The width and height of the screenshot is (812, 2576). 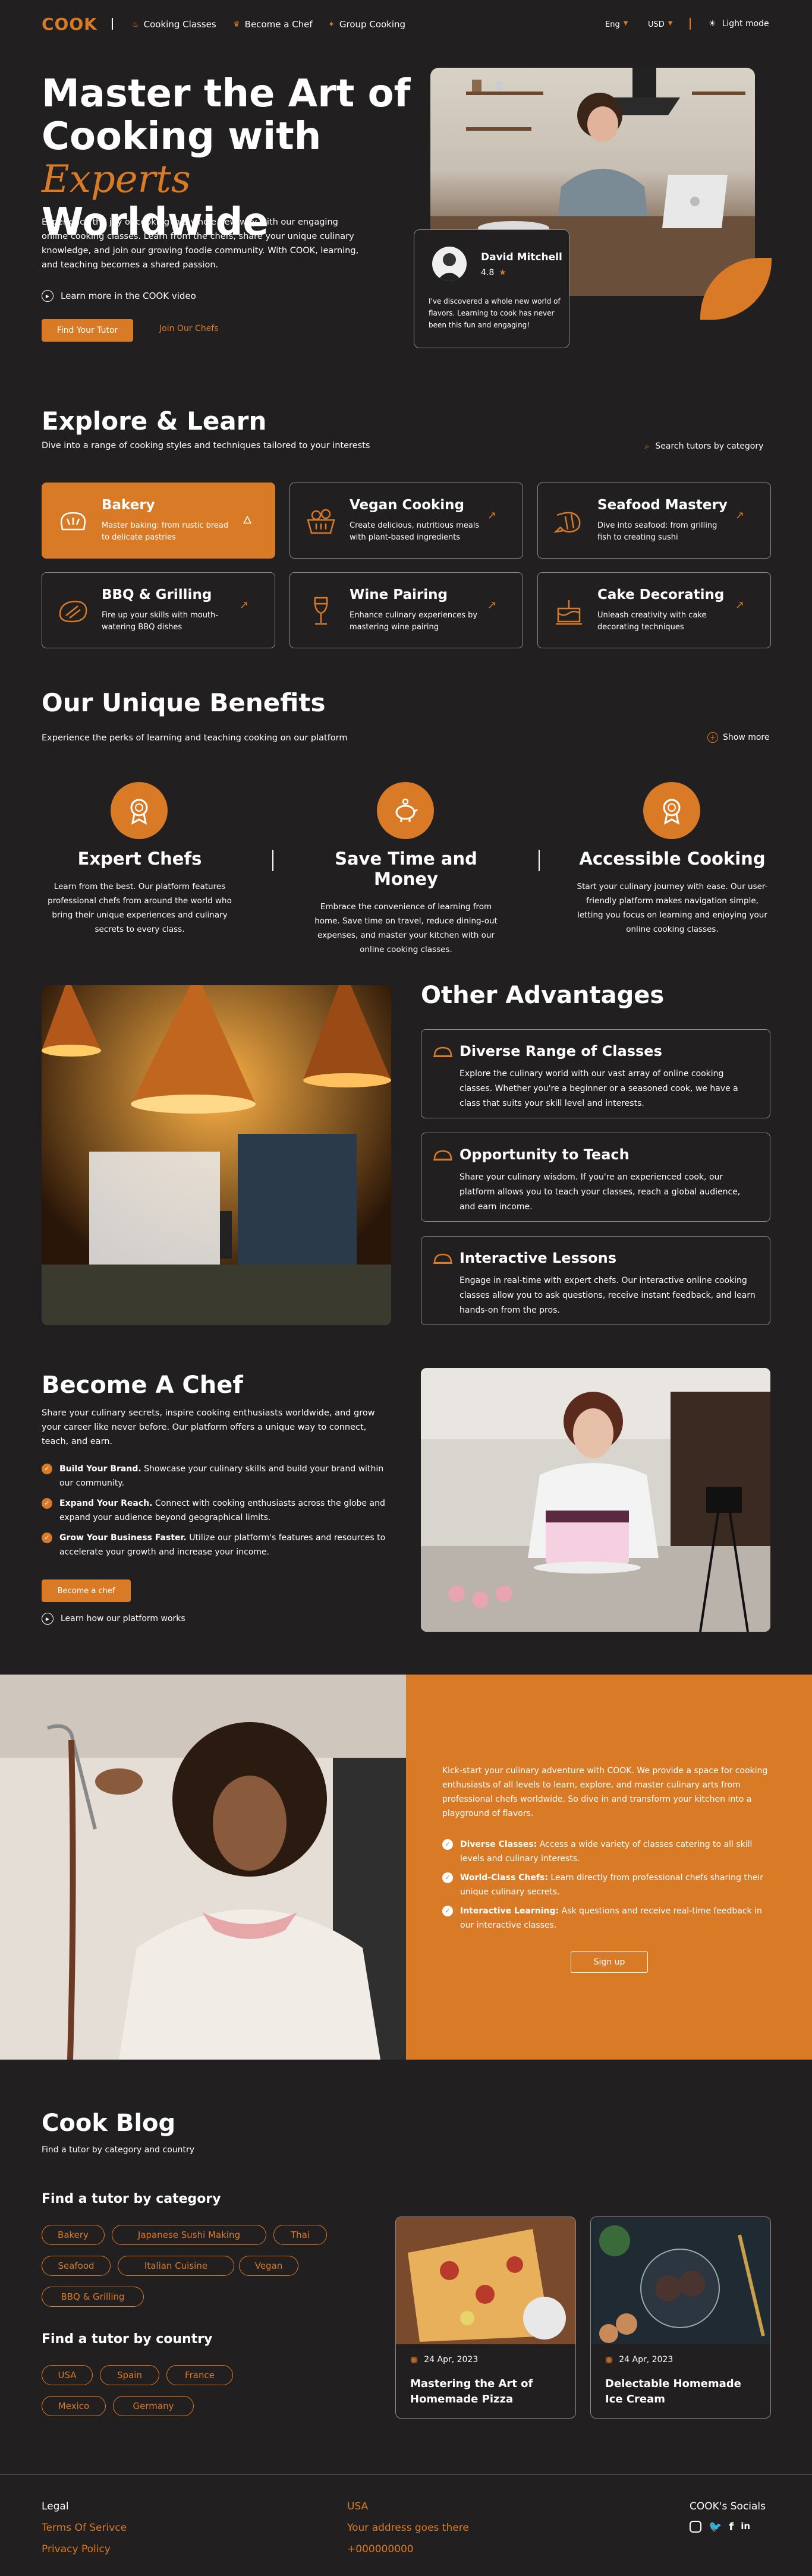 What do you see at coordinates (712, 24) in the screenshot?
I see `sun-icon: ☀` at bounding box center [712, 24].